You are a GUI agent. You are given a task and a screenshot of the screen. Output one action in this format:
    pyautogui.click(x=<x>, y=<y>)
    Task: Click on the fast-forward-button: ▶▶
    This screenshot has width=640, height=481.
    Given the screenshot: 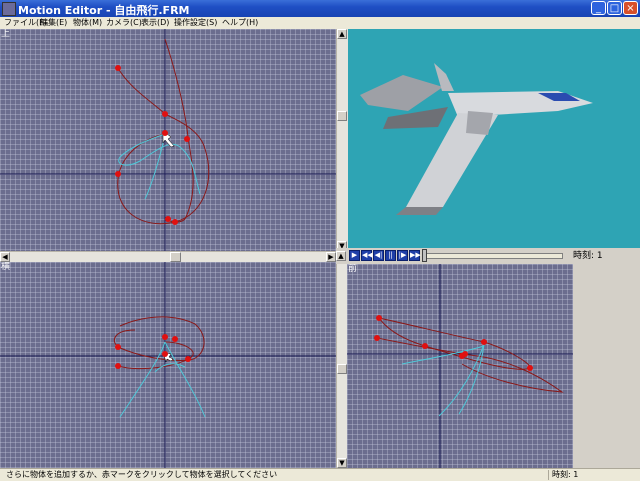 What is the action you would take?
    pyautogui.click(x=415, y=255)
    